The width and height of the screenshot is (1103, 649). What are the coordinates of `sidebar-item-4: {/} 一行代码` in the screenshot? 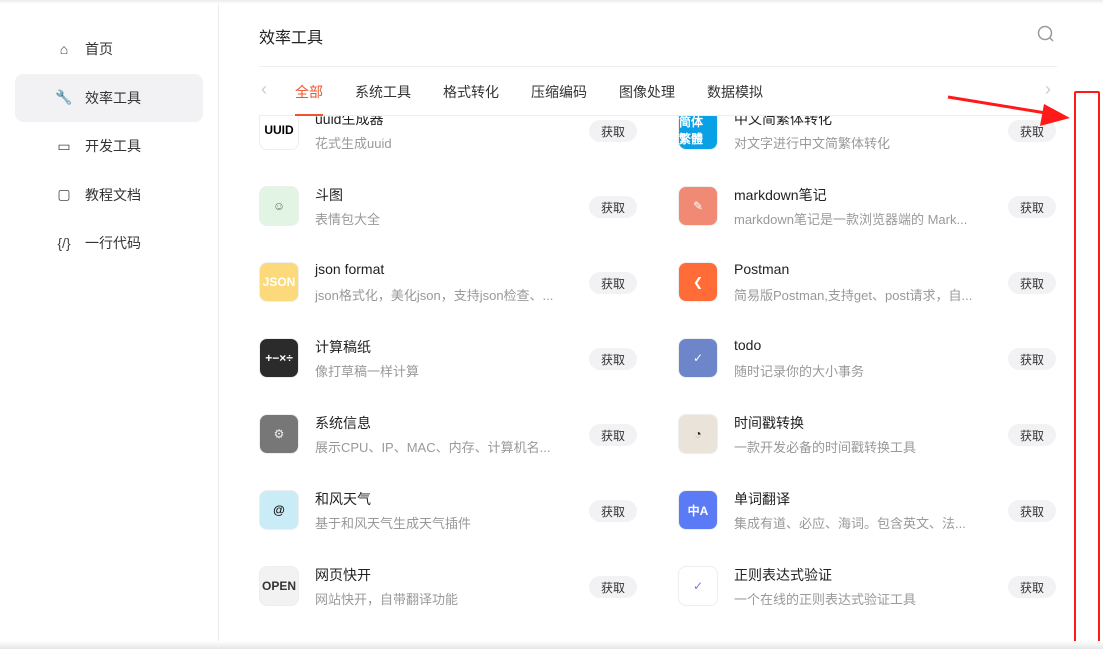 It's located at (109, 243).